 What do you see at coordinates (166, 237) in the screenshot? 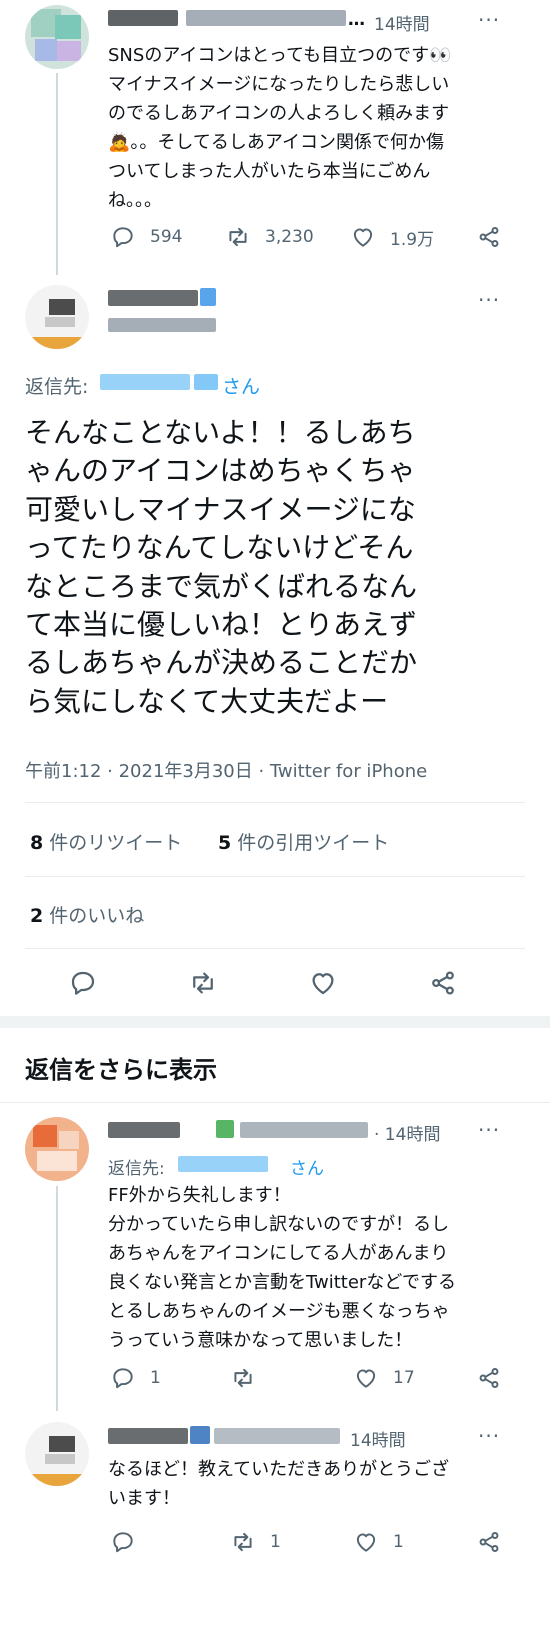
I see `reply-count: 594` at bounding box center [166, 237].